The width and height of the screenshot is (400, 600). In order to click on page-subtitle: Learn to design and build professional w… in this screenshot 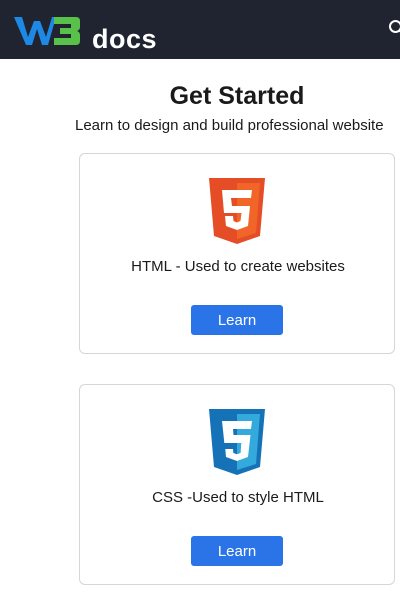, I will do `click(229, 125)`.